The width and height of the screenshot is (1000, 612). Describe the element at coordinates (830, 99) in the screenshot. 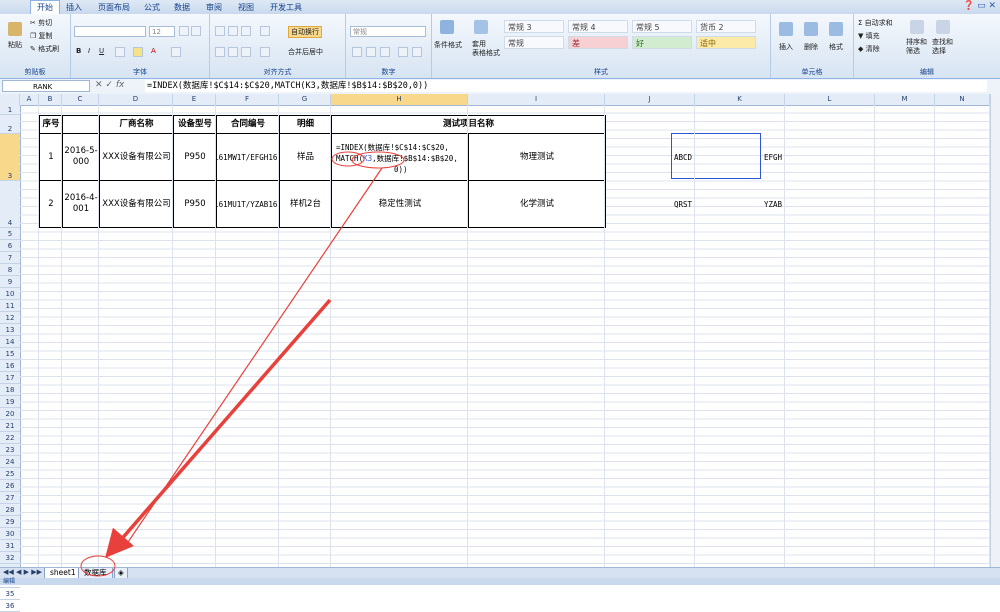

I see `column-header-l: L` at that location.